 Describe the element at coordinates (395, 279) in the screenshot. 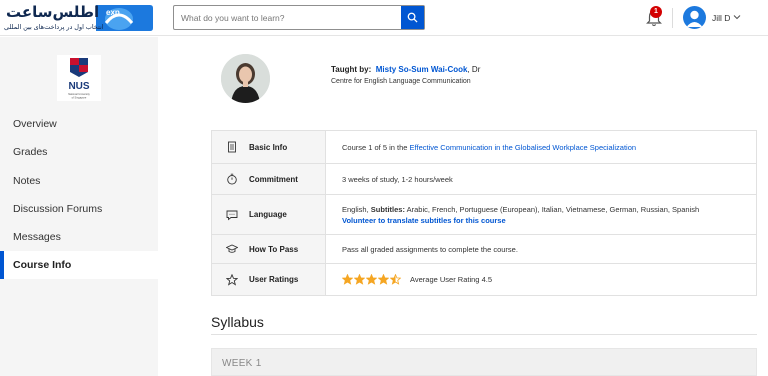

I see `star-half-icon` at that location.